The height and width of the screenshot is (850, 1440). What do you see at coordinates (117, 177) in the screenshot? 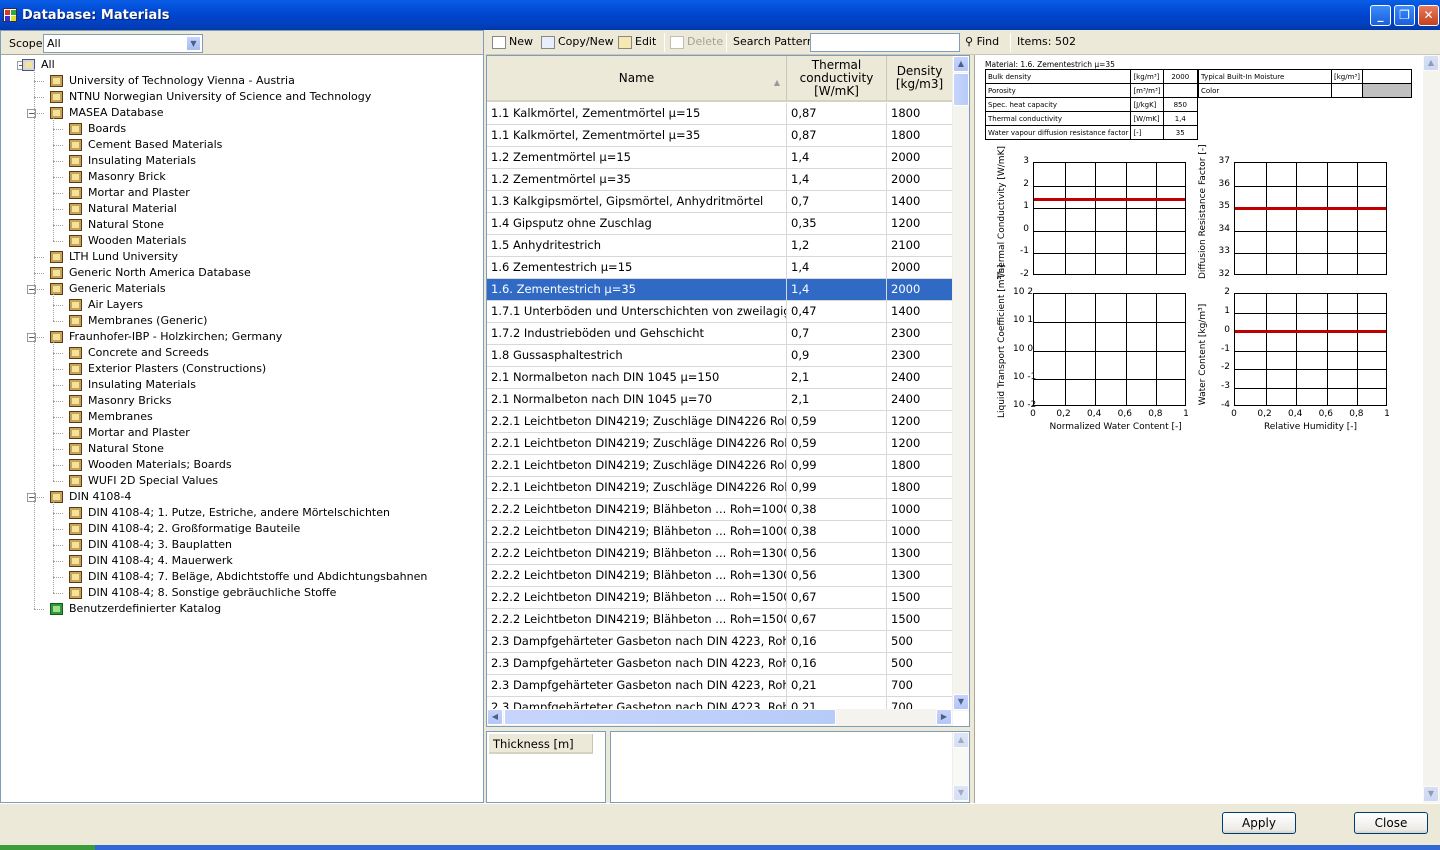
I see `tree-node: Masonry Brick` at bounding box center [117, 177].